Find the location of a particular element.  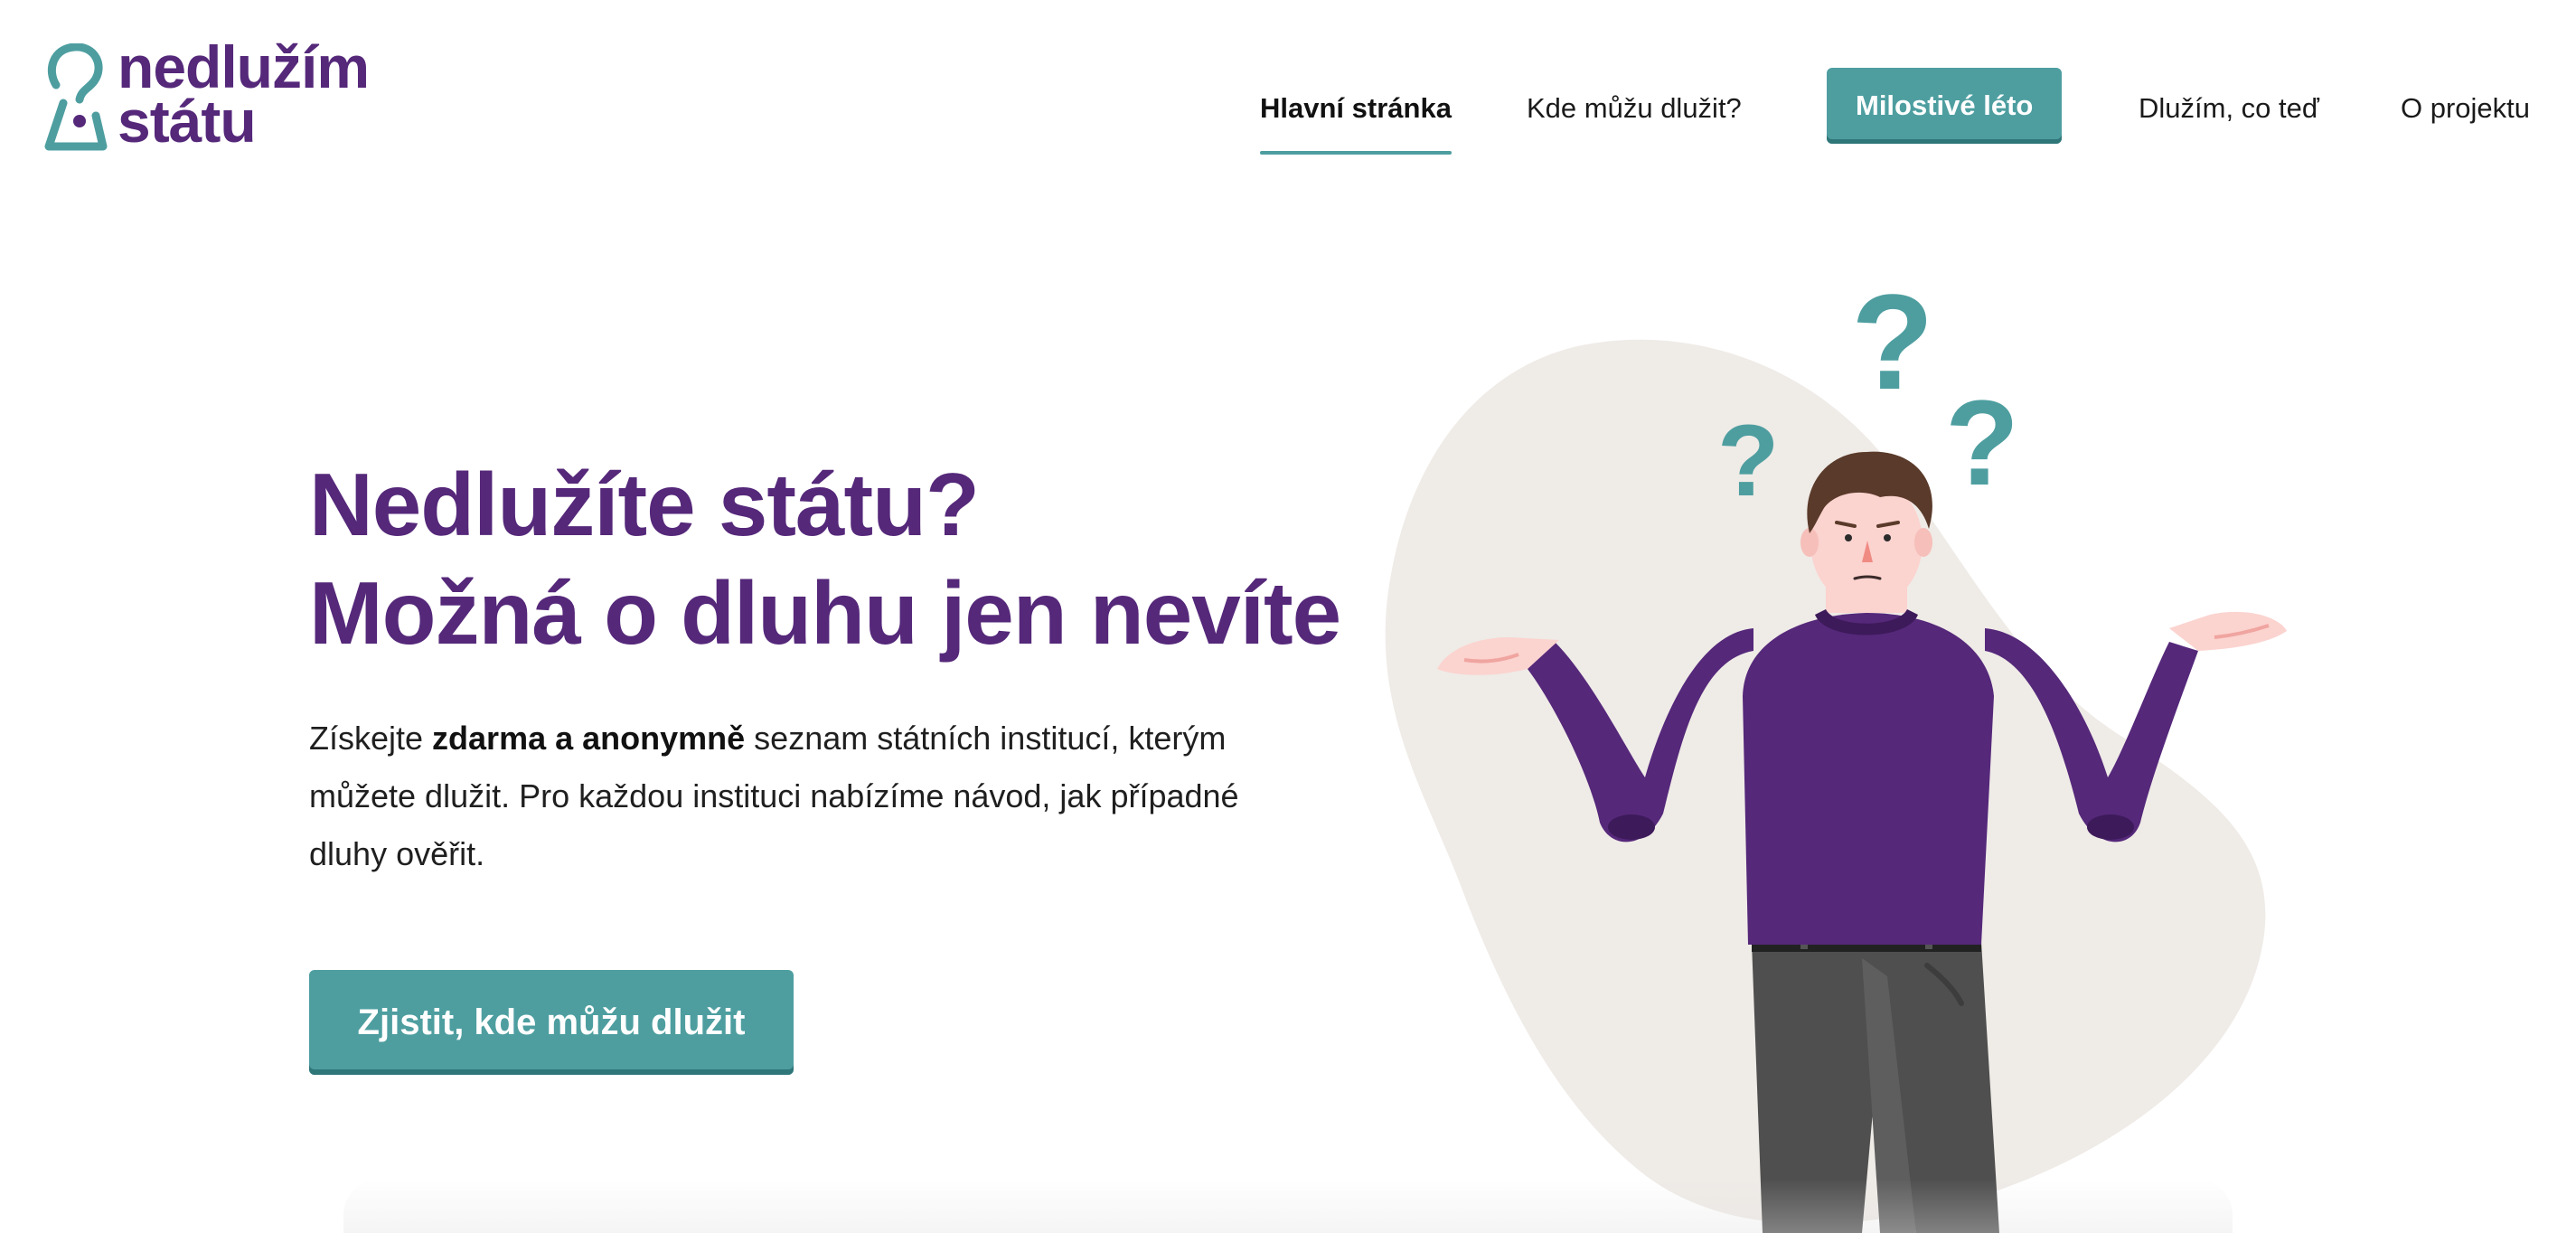

nav-button-milostive-leto: Milostivé léto is located at coordinates (1945, 106).